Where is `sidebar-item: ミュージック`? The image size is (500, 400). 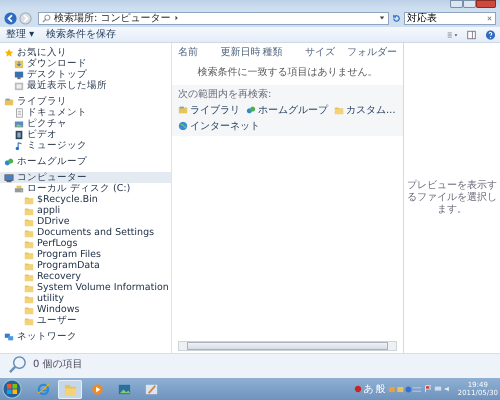
sidebar-item: ミュージック is located at coordinates (85, 145).